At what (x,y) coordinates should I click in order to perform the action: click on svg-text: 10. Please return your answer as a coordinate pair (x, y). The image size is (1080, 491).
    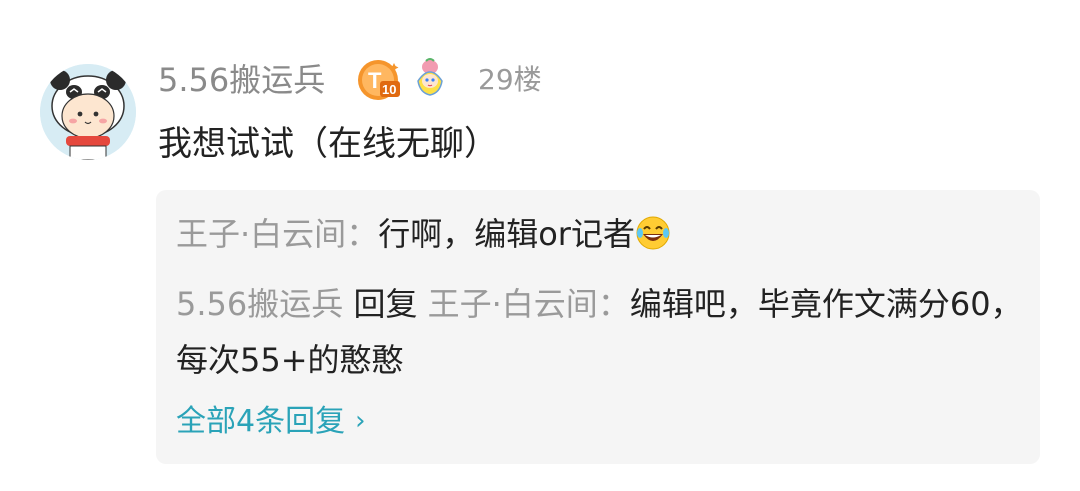
    Looking at the image, I should click on (389, 89).